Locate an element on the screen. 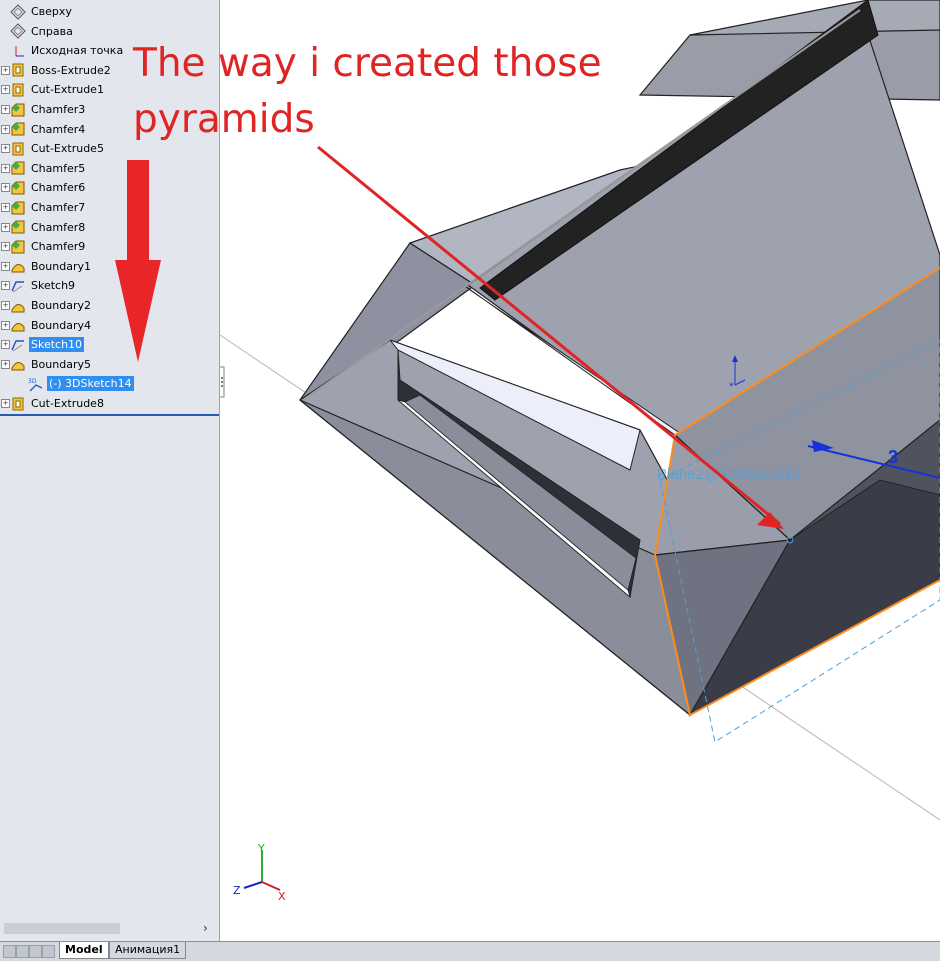 Image resolution: width=940 pixels, height=961 pixels. feature-tree-item: + Cut-Extrude8 is located at coordinates (53, 403).